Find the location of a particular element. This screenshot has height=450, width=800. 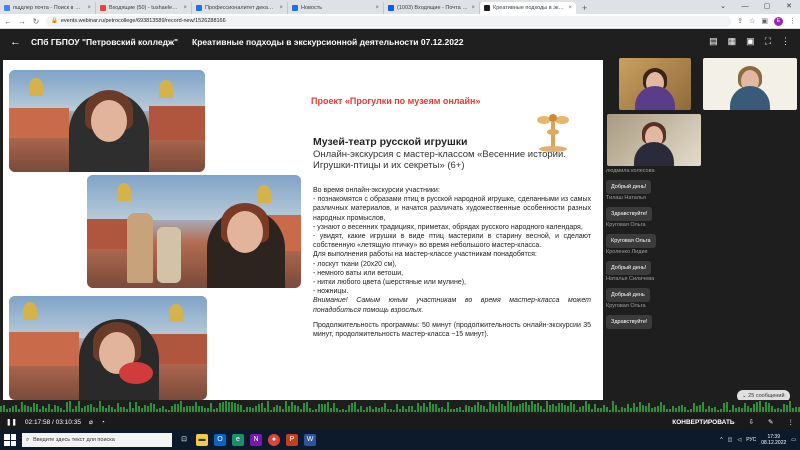

volume-tray-icon: ◁ is located at coordinates (739, 440).